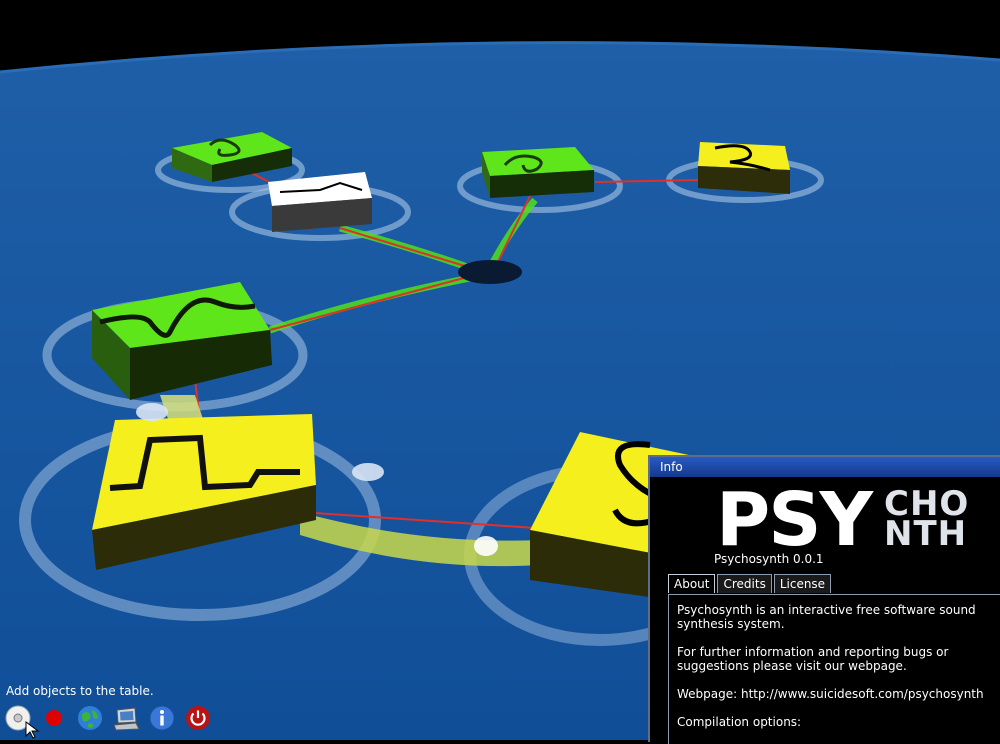  I want to click on settings-button, so click(126, 718).